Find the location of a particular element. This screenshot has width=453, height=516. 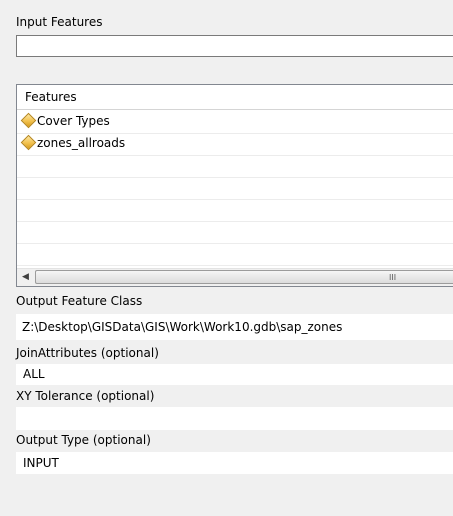

horizontal-scrollbar: ◀ III is located at coordinates (235, 277).